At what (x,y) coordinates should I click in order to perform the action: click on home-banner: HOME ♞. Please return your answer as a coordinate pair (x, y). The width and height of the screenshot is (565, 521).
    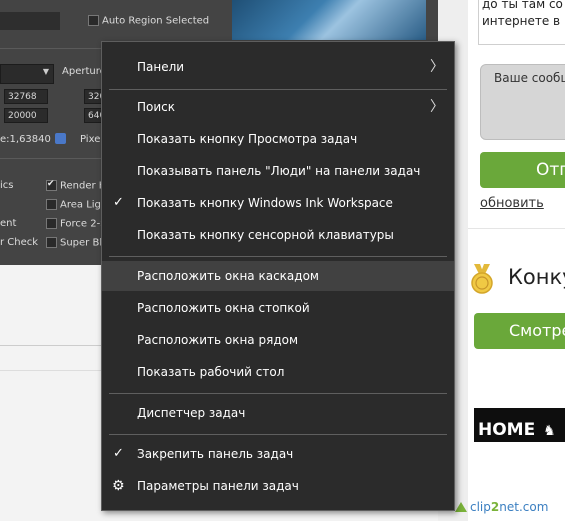
    Looking at the image, I should click on (519, 425).